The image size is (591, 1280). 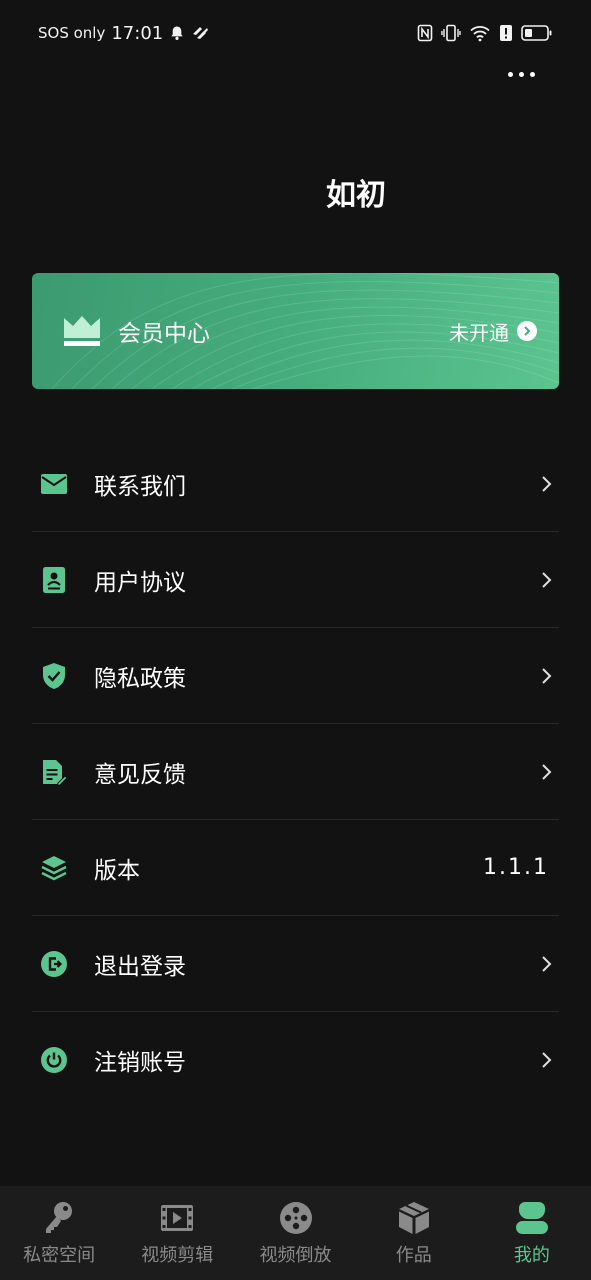 I want to click on vip-left: 会员中心, so click(x=136, y=331).